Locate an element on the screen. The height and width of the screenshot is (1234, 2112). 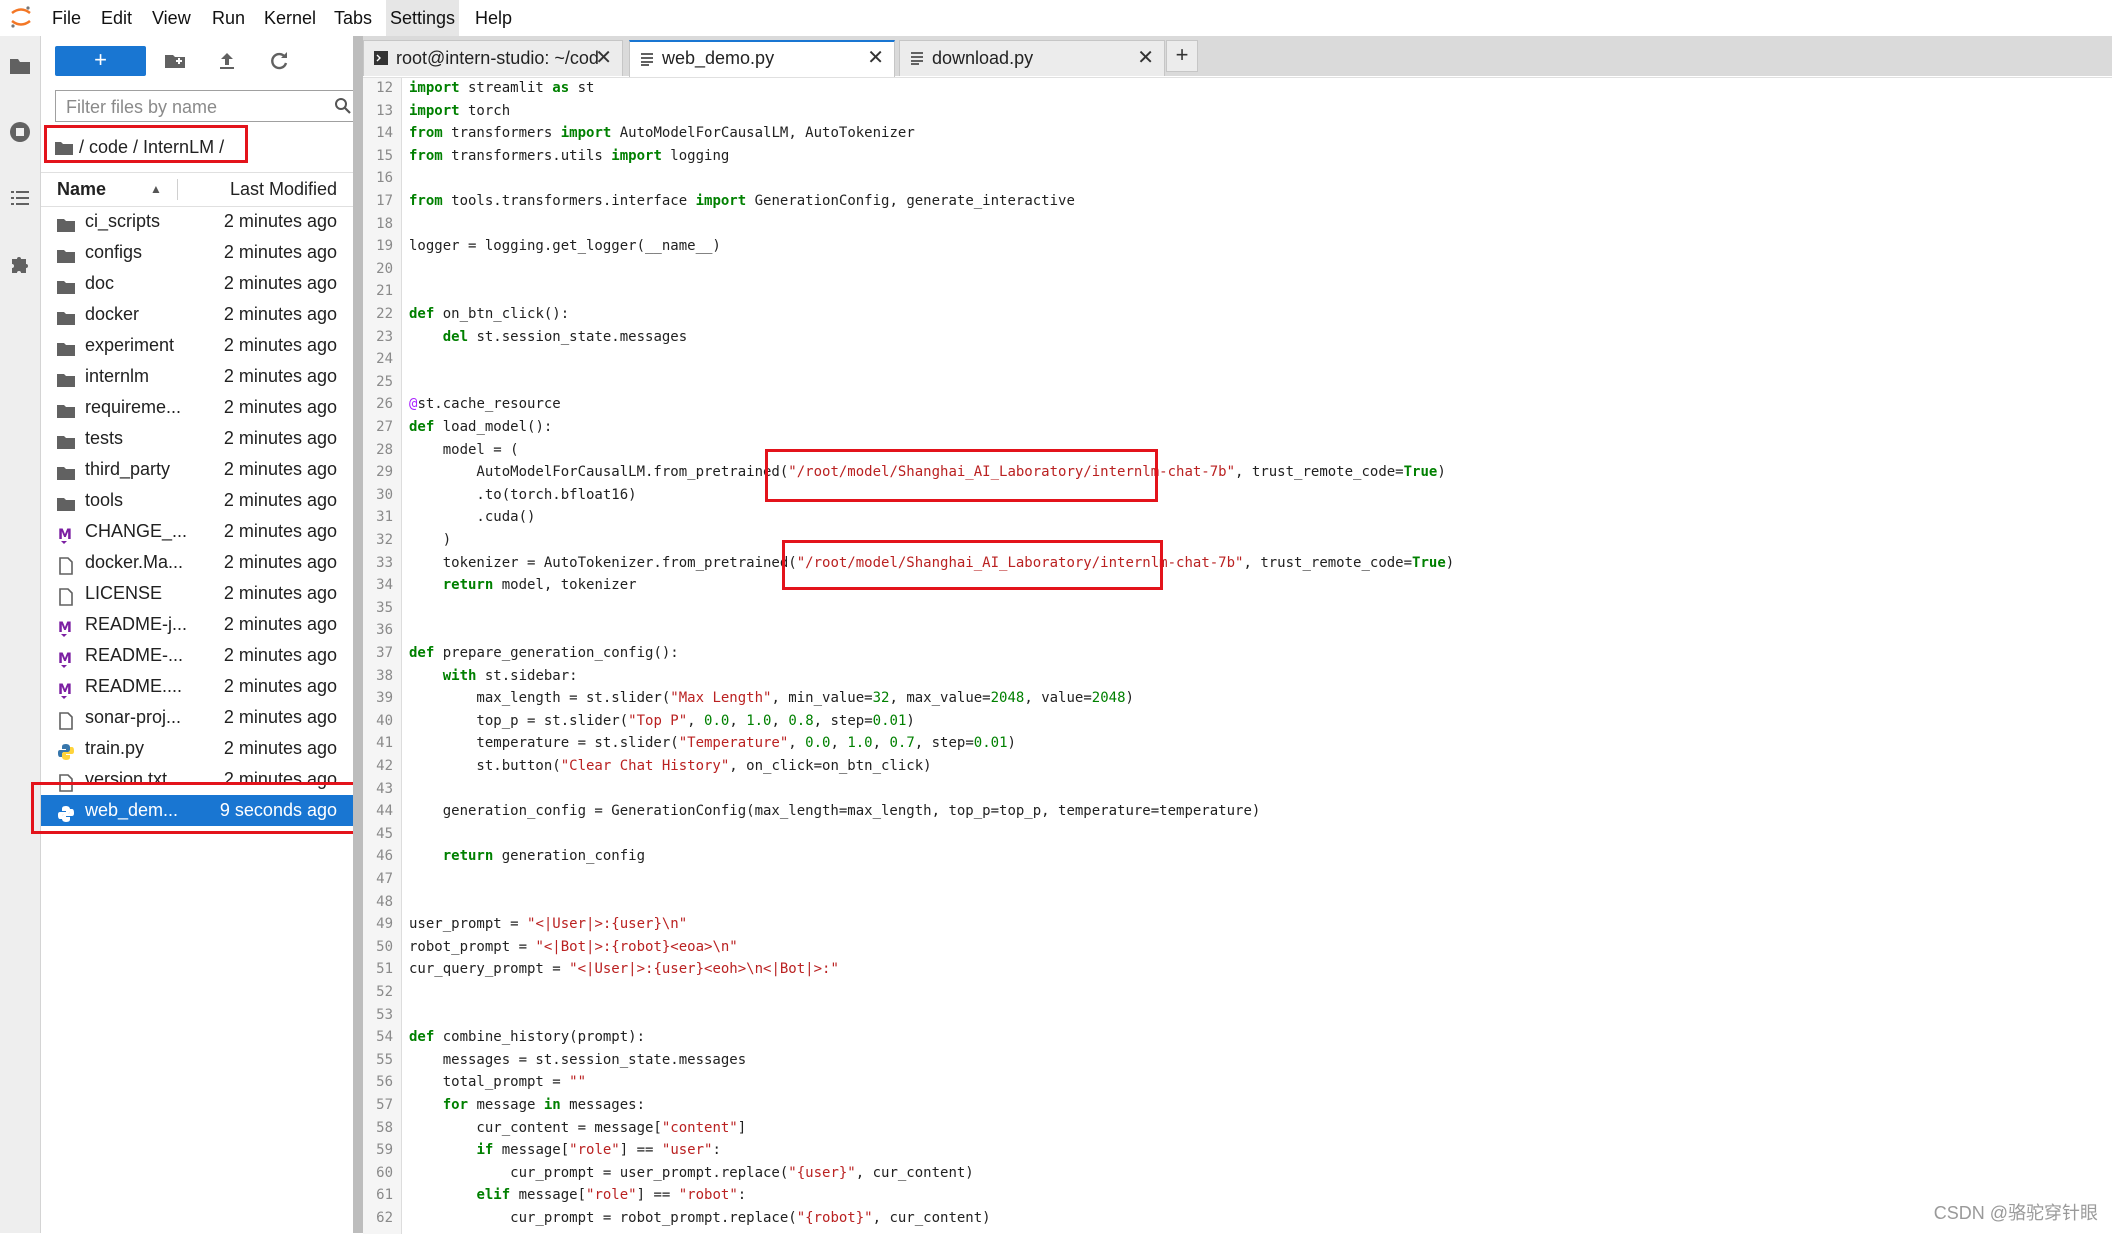
file-row: LICENSE 2 minutes ago is located at coordinates (197, 593).